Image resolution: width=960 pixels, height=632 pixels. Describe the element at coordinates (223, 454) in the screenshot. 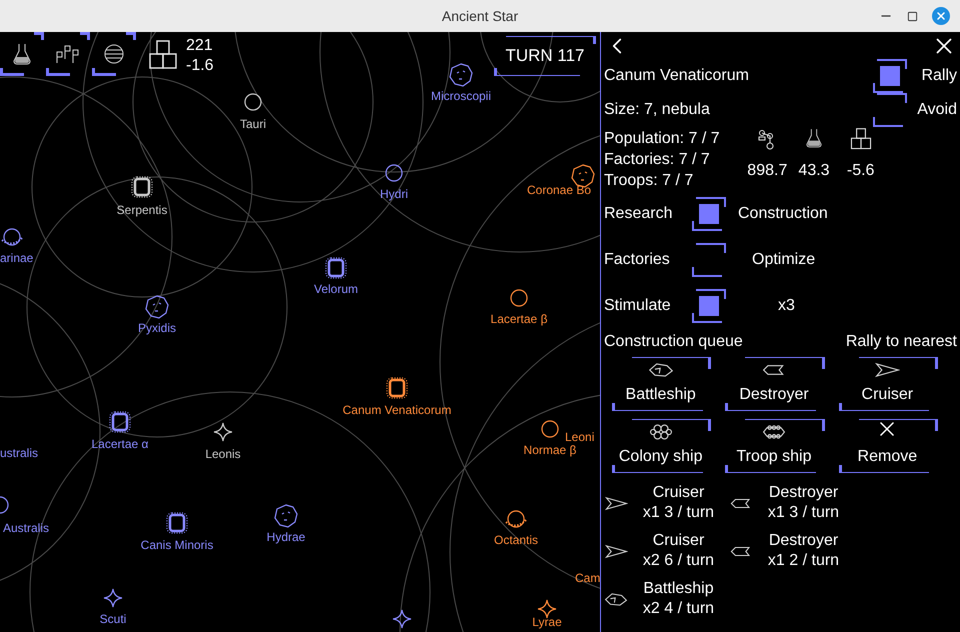

I see `system-label: Leonis` at that location.